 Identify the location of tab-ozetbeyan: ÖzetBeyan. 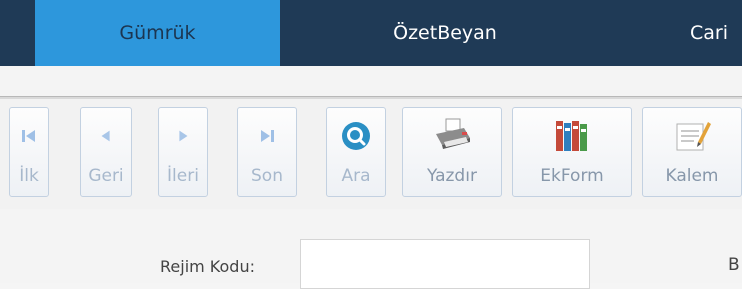
(445, 33).